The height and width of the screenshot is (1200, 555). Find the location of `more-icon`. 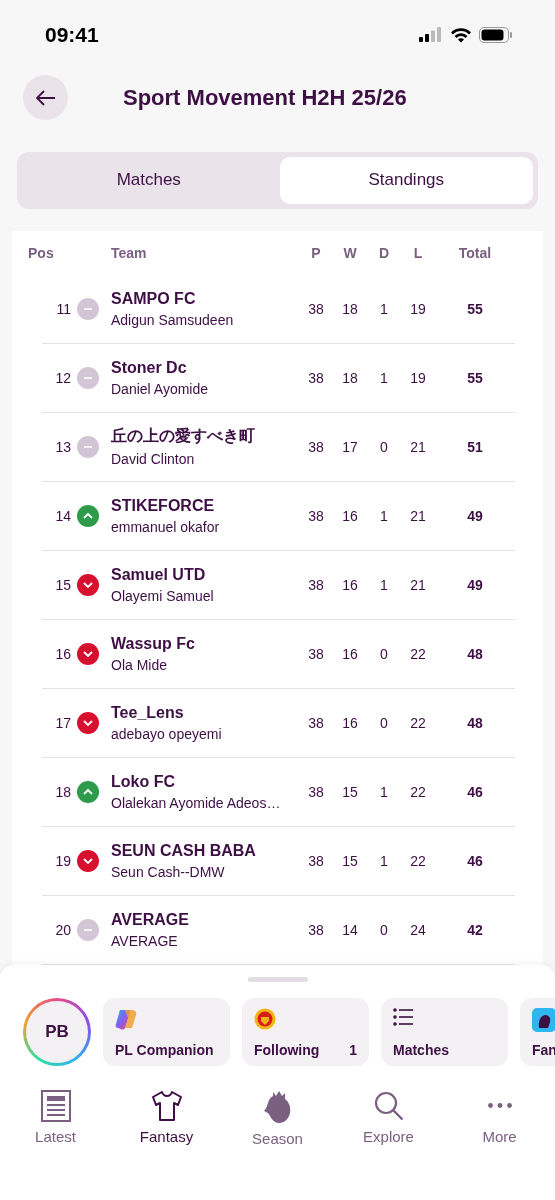

more-icon is located at coordinates (499, 1106).